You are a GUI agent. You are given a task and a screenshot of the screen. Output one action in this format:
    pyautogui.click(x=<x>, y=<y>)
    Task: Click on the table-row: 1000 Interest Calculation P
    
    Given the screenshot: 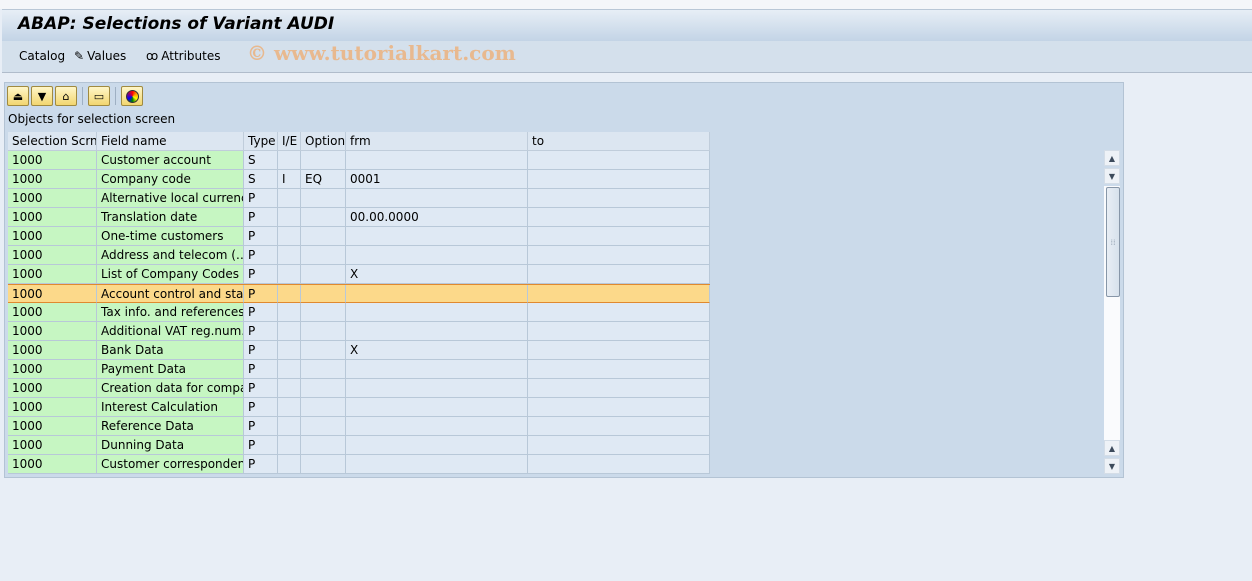 What is the action you would take?
    pyautogui.click(x=359, y=407)
    